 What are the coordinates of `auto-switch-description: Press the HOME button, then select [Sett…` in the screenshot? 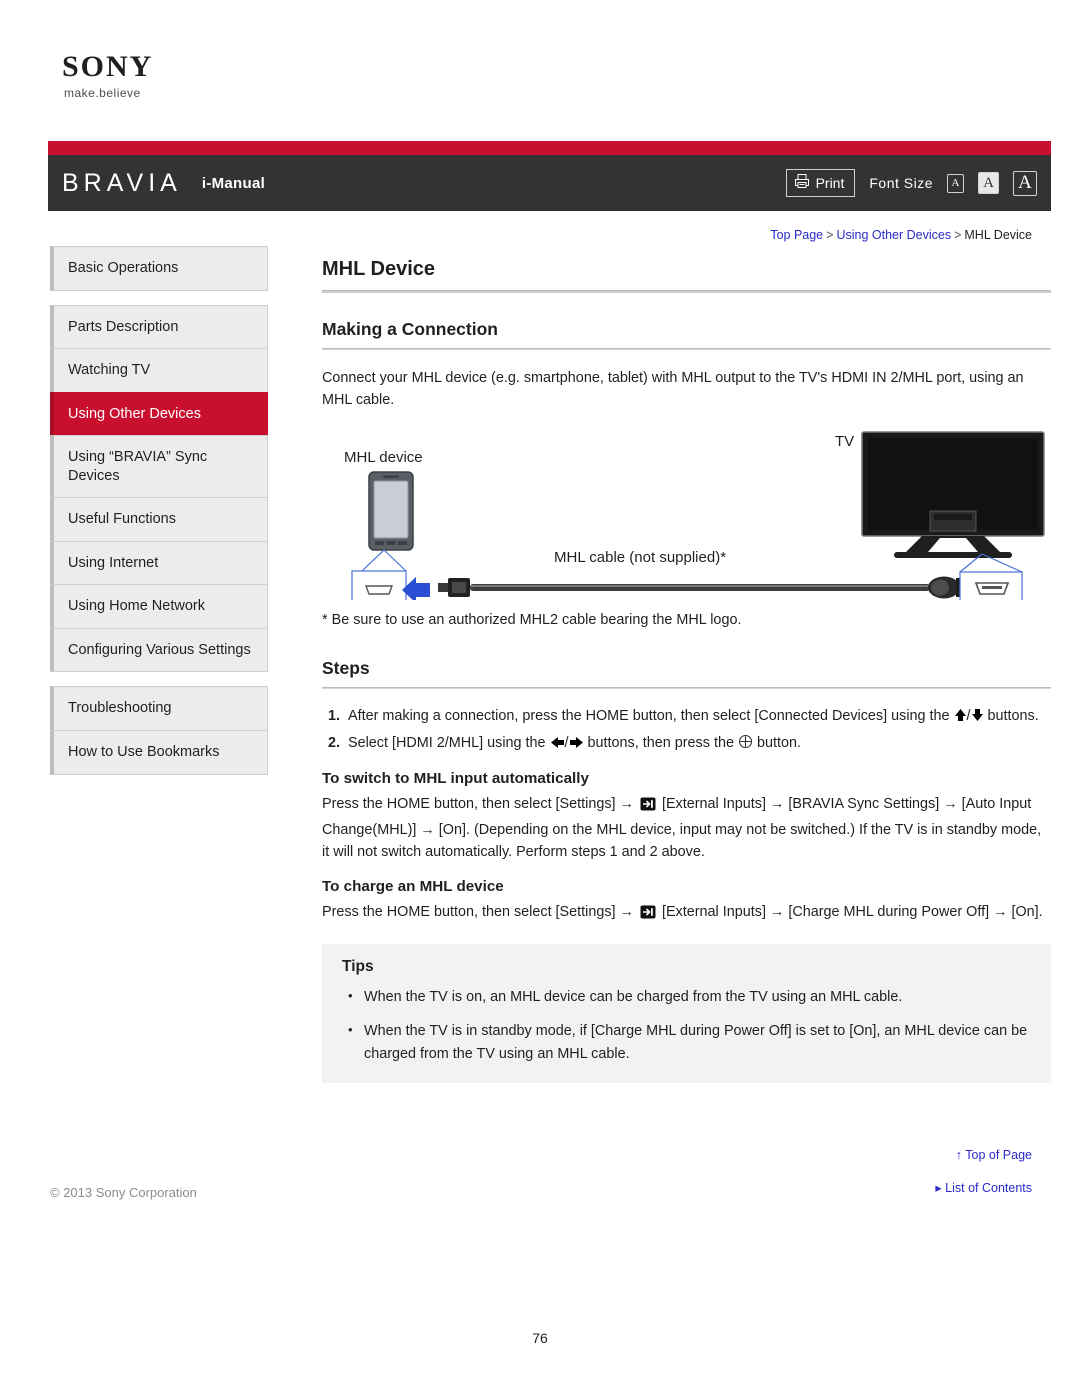 It's located at (686, 829).